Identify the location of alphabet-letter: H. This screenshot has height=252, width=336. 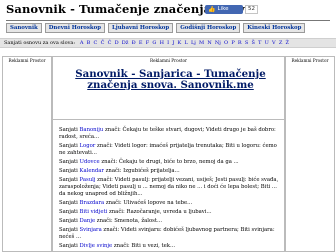
(162, 43).